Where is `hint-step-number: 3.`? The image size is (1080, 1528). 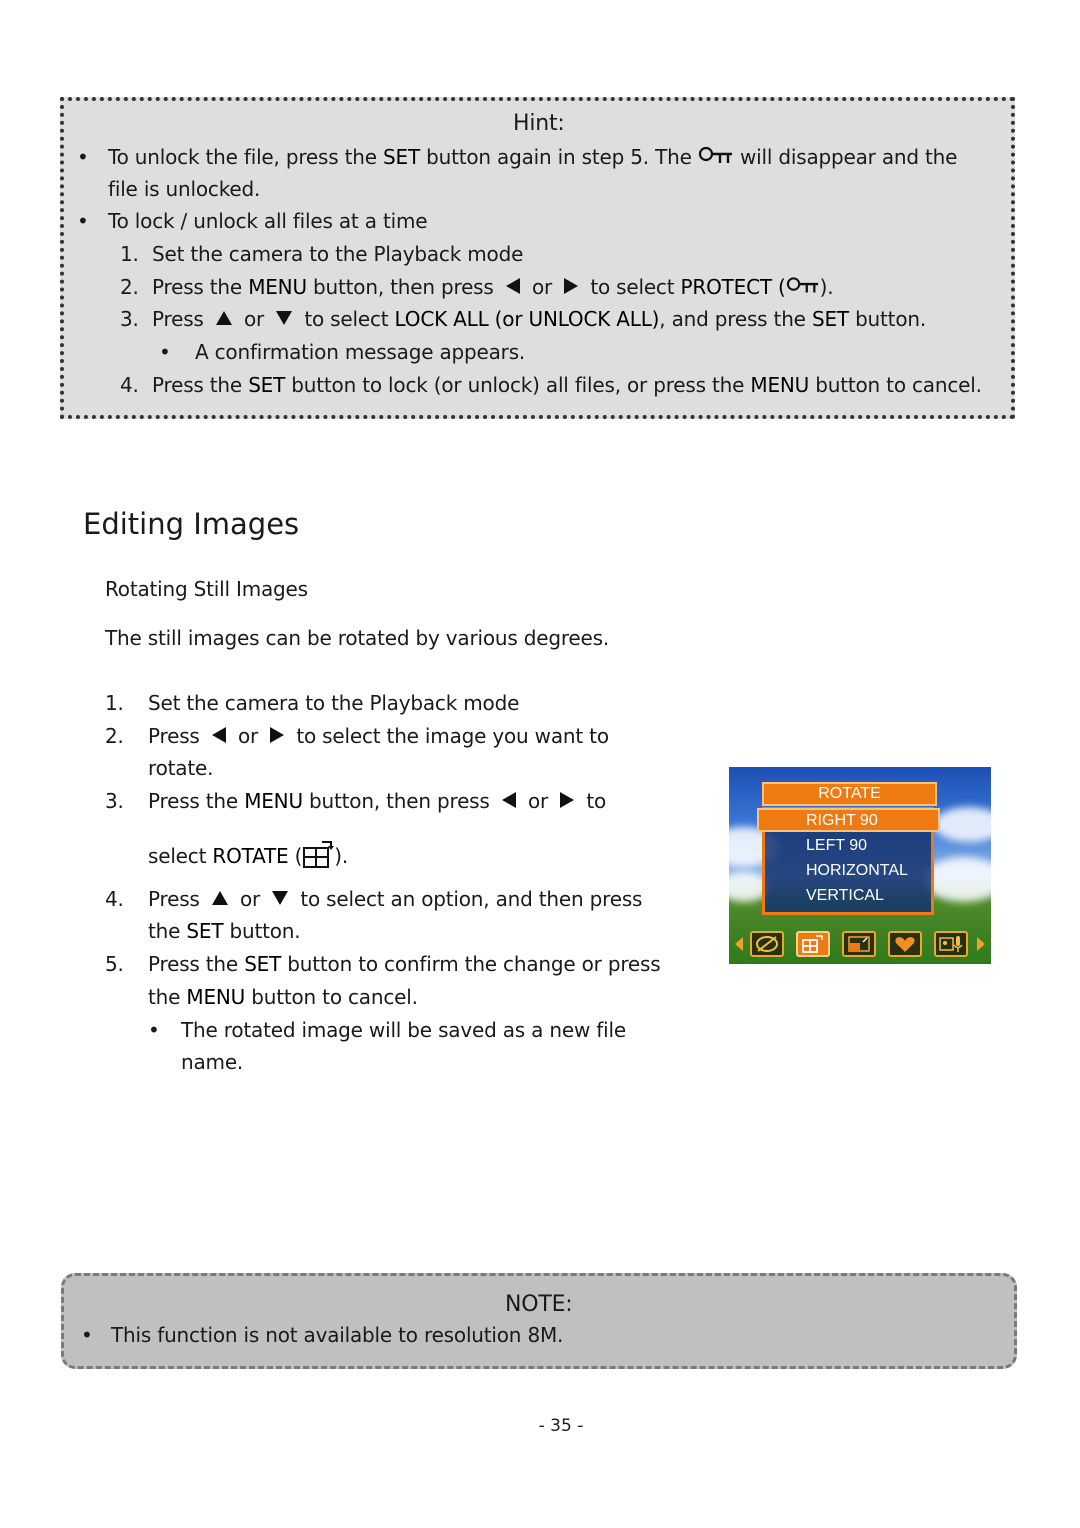 hint-step-number: 3. is located at coordinates (129, 319).